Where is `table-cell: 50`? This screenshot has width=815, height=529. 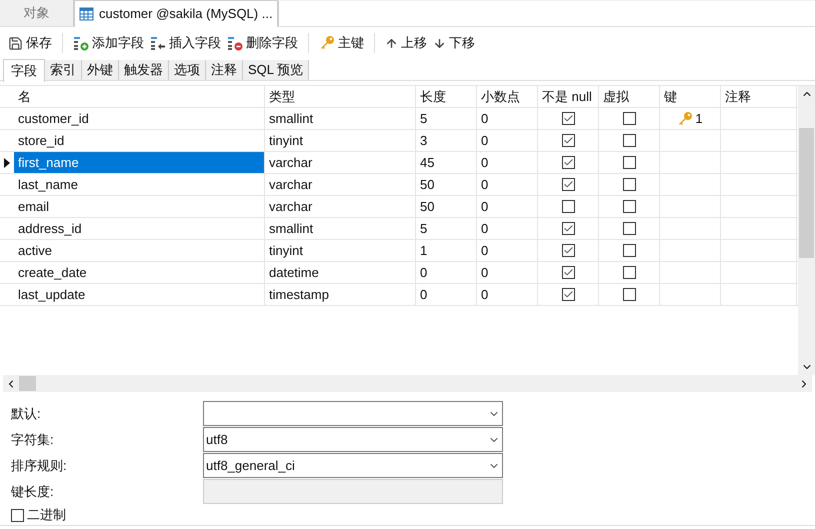 table-cell: 50 is located at coordinates (446, 206).